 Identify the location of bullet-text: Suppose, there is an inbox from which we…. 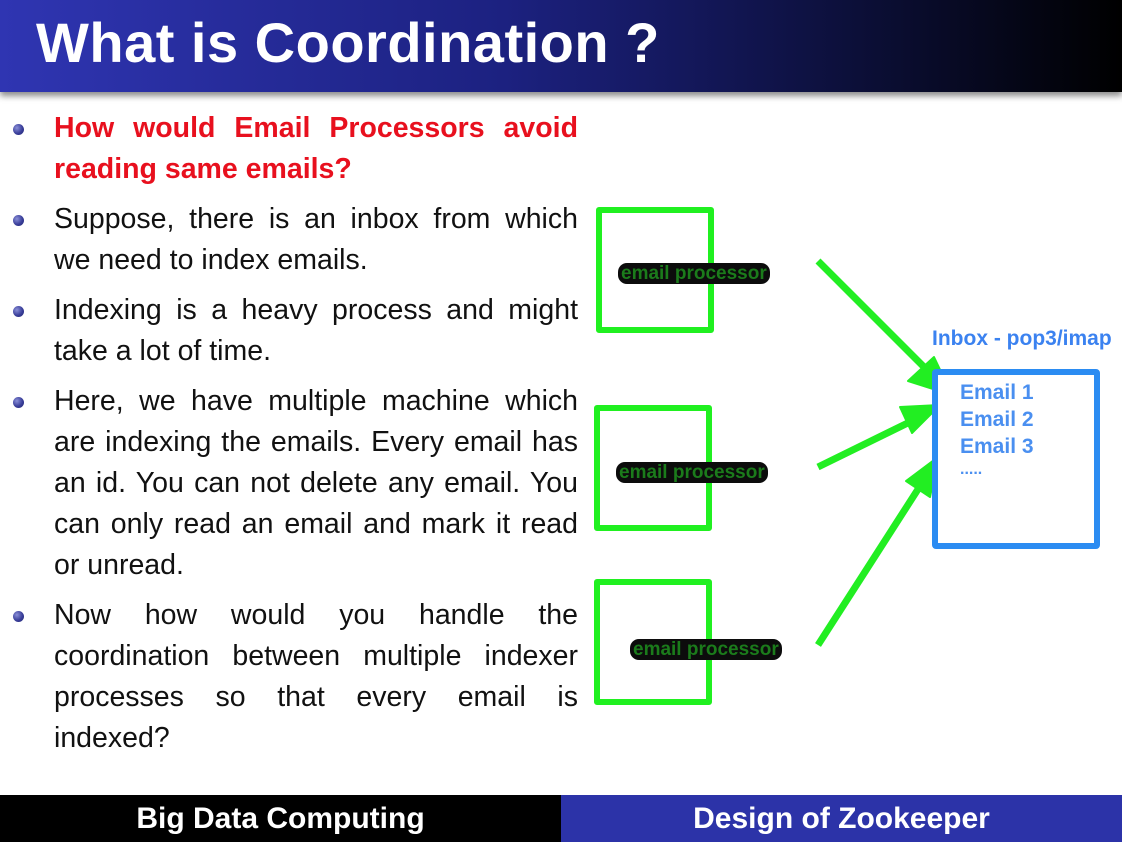
(316, 239).